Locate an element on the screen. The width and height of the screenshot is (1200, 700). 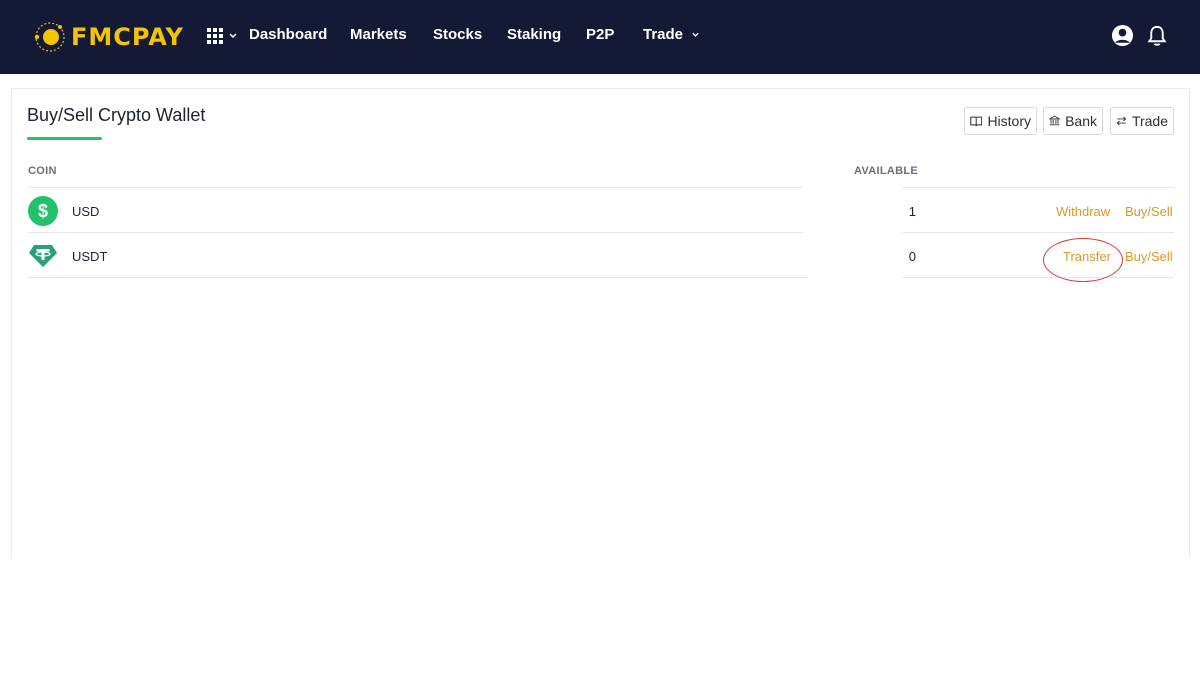
withdraw-link: Withdraw is located at coordinates (1083, 211).